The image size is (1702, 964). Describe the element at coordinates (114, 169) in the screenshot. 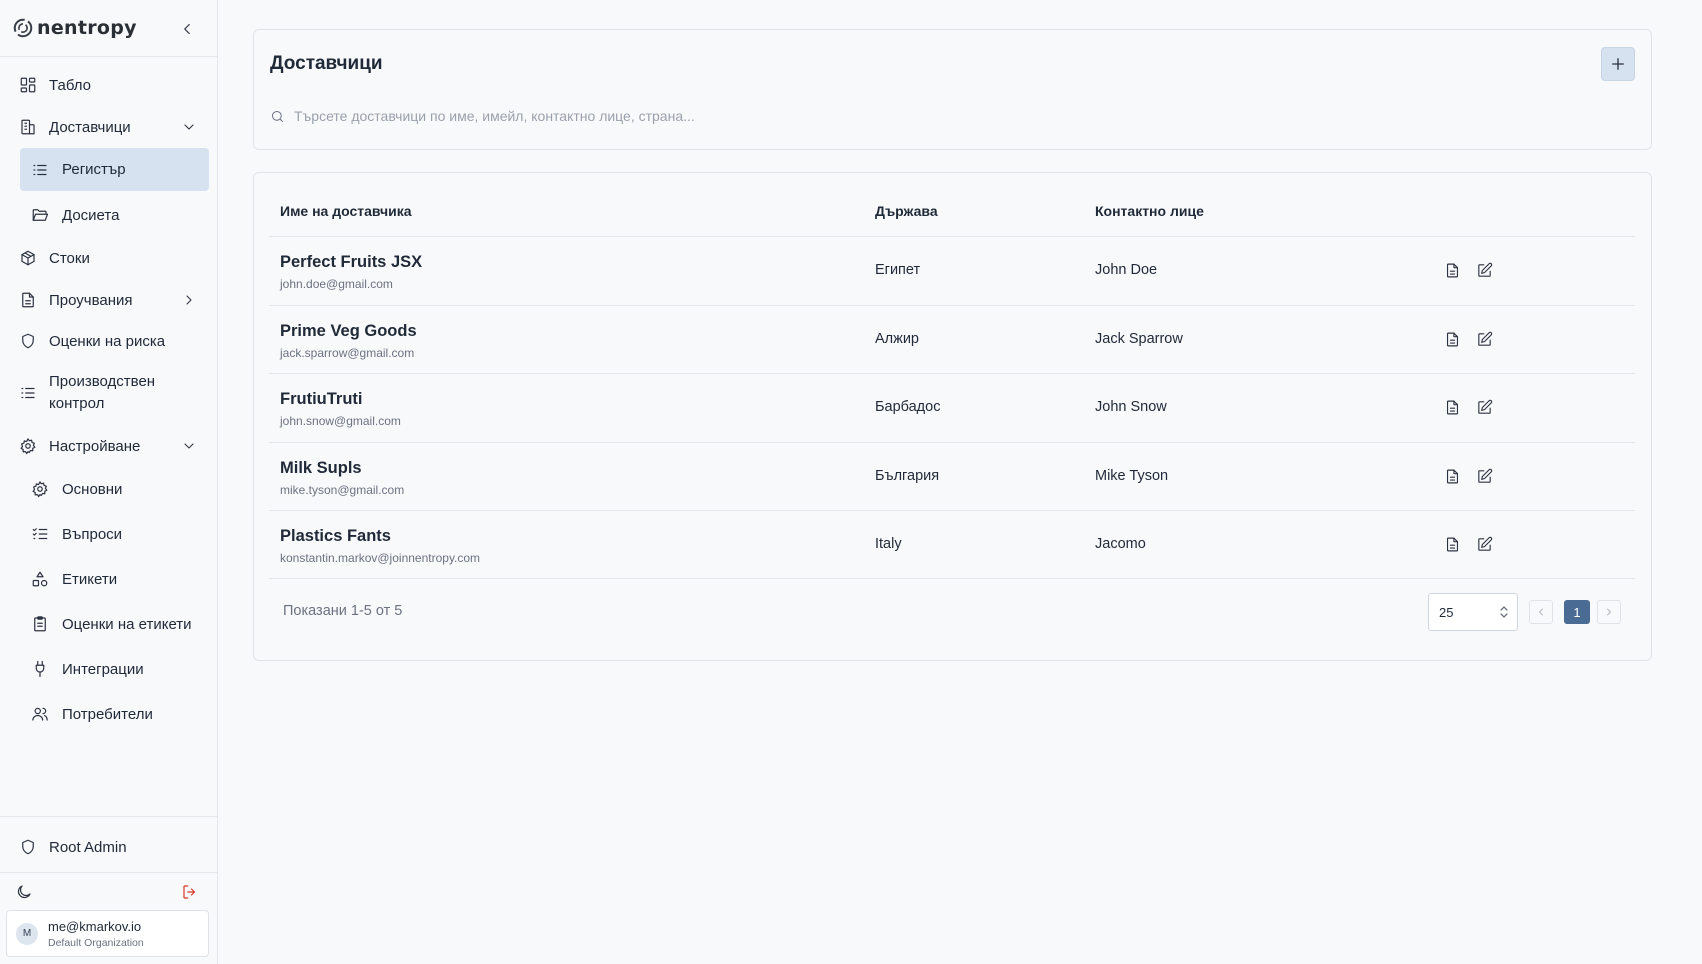

I see `sidebar-item-register: Регистър` at that location.